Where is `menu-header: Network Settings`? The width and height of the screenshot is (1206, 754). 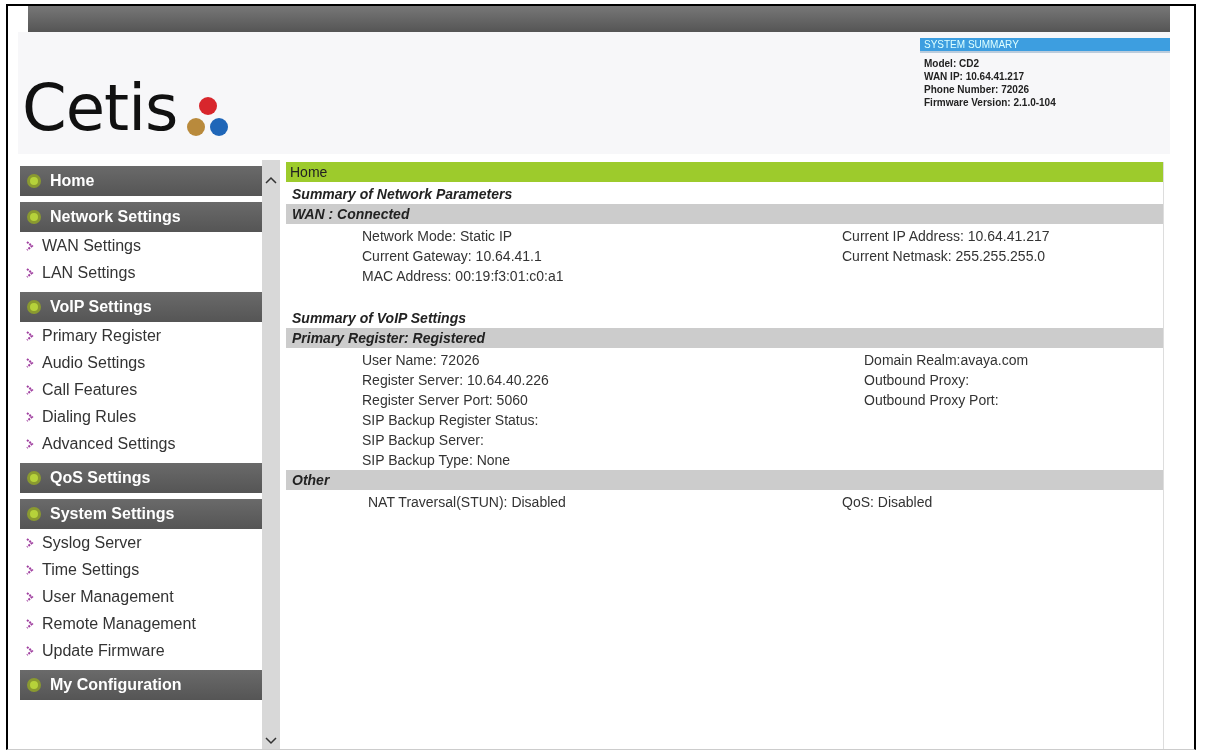 menu-header: Network Settings is located at coordinates (141, 217).